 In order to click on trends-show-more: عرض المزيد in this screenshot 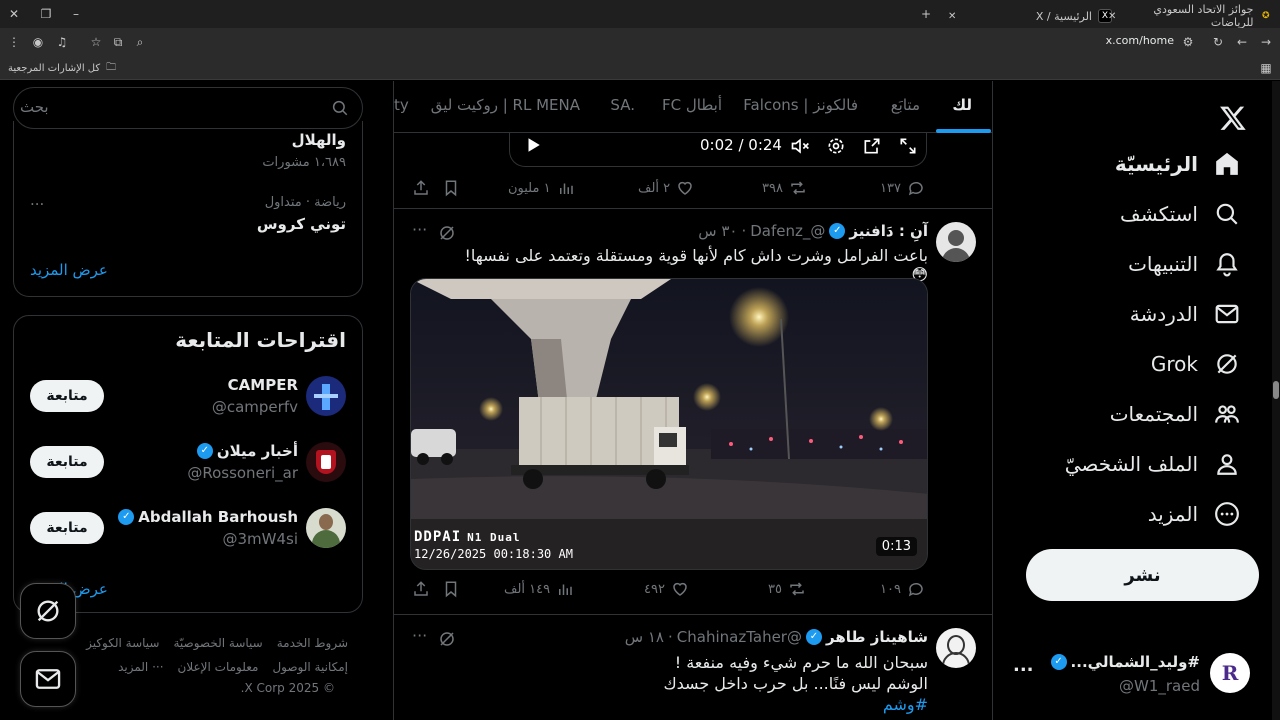, I will do `click(69, 270)`.